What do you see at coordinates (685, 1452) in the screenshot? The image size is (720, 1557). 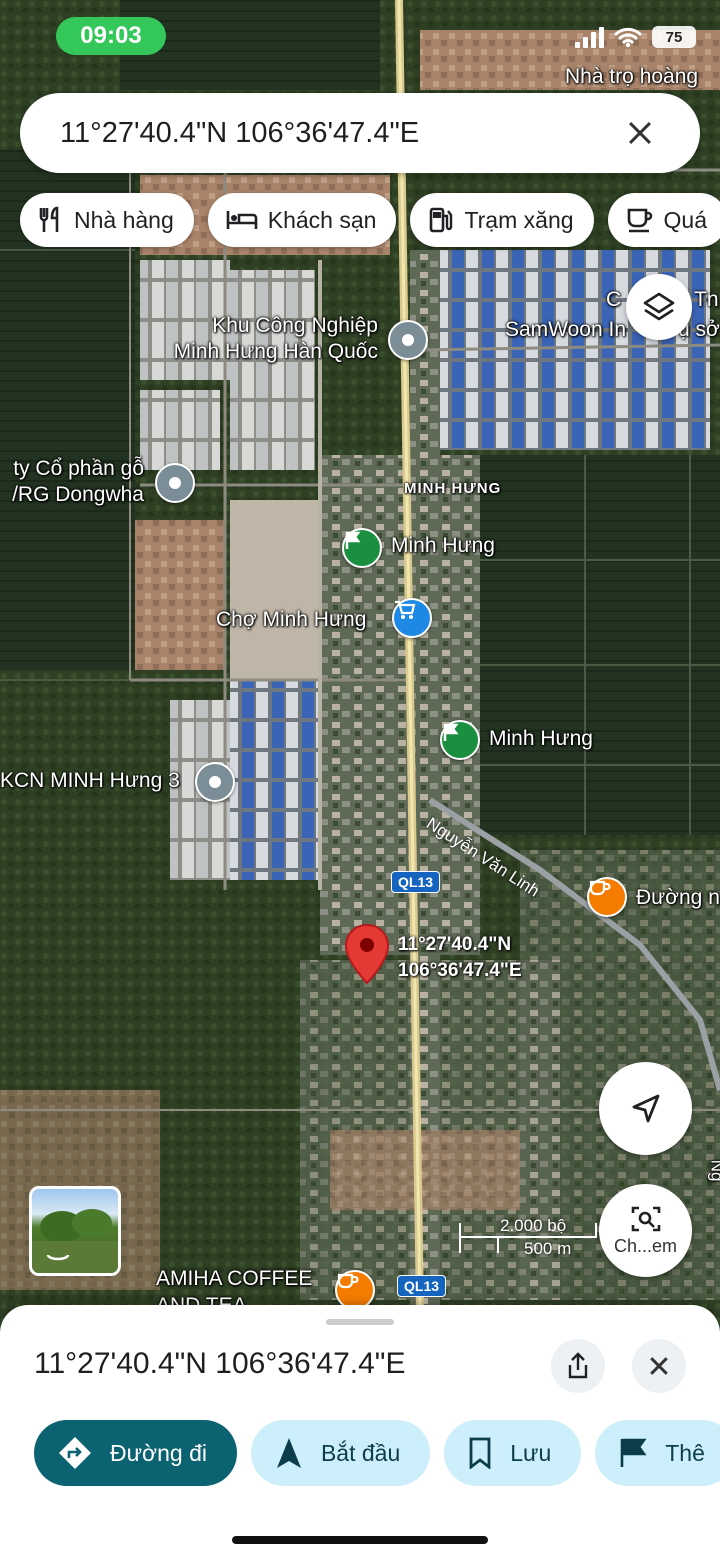 I see `add-label-label: Thê` at bounding box center [685, 1452].